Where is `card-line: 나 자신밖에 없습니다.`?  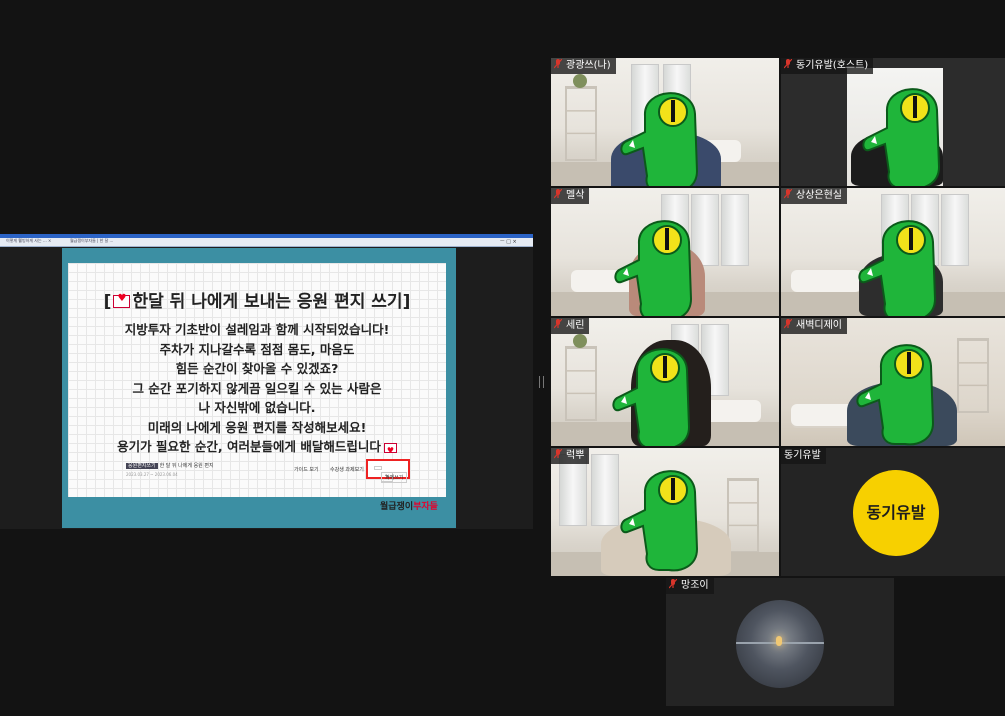
card-line: 나 자신밖에 없습니다. is located at coordinates (257, 407).